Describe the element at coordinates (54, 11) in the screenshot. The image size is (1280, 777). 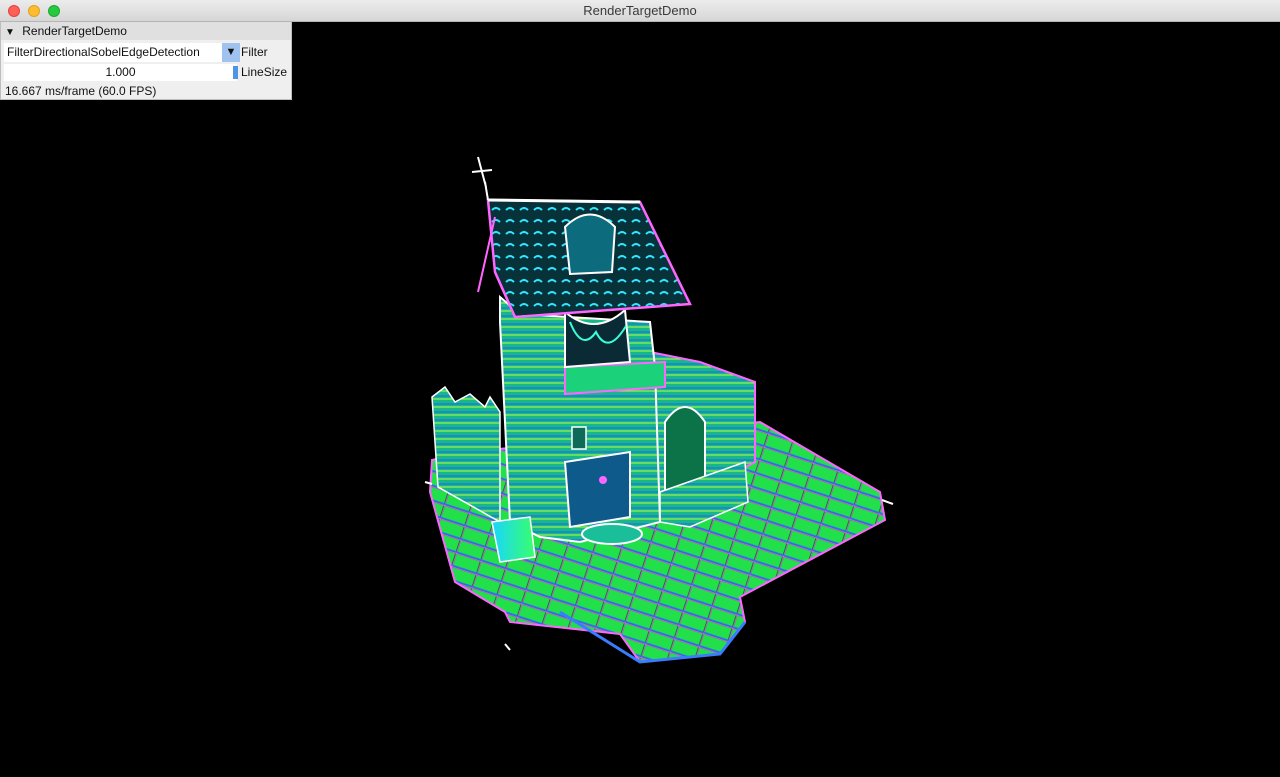
I see `maximize-window-button` at that location.